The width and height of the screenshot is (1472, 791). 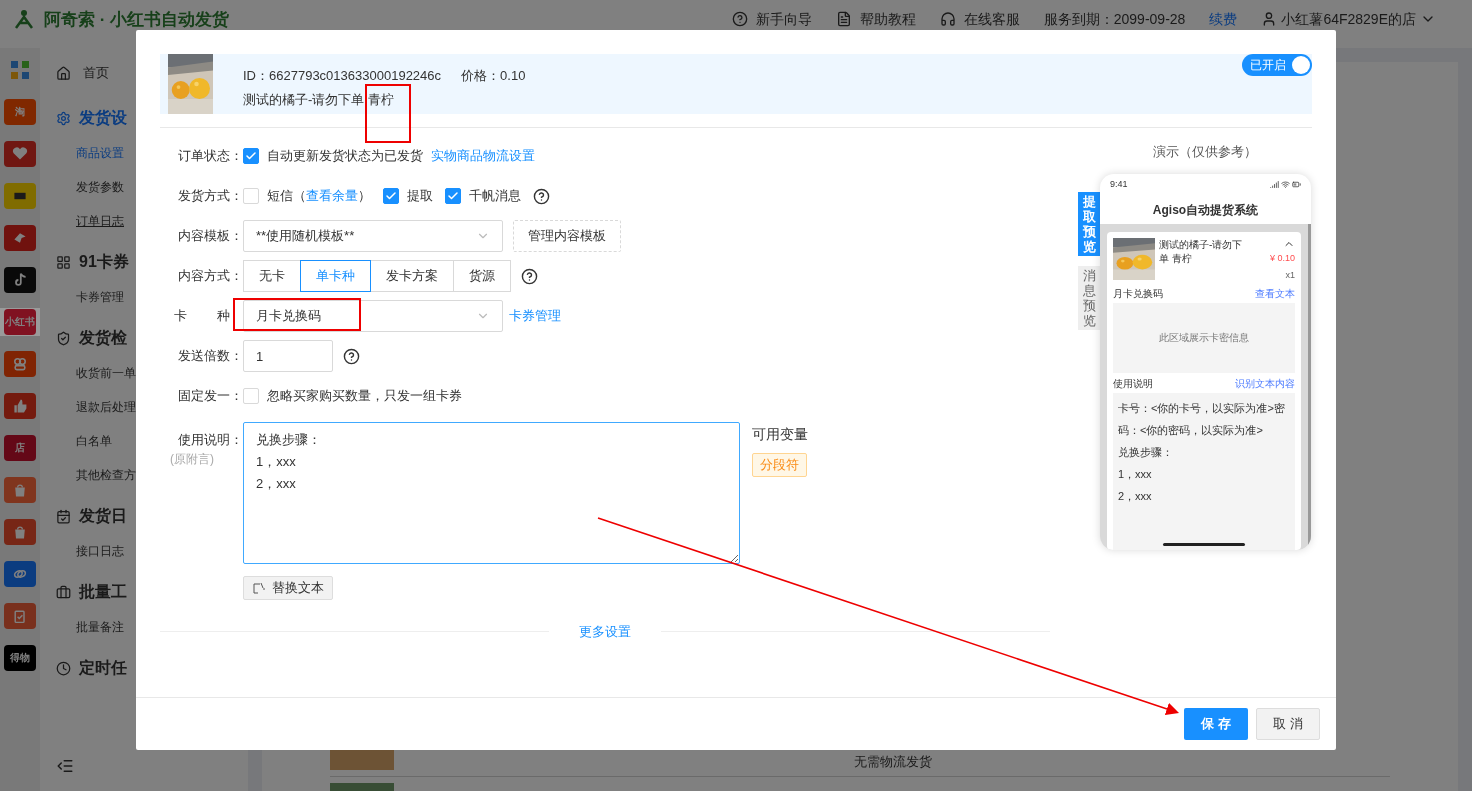 I want to click on product-id: ID：6627793c013633000192246c, so click(x=342, y=76).